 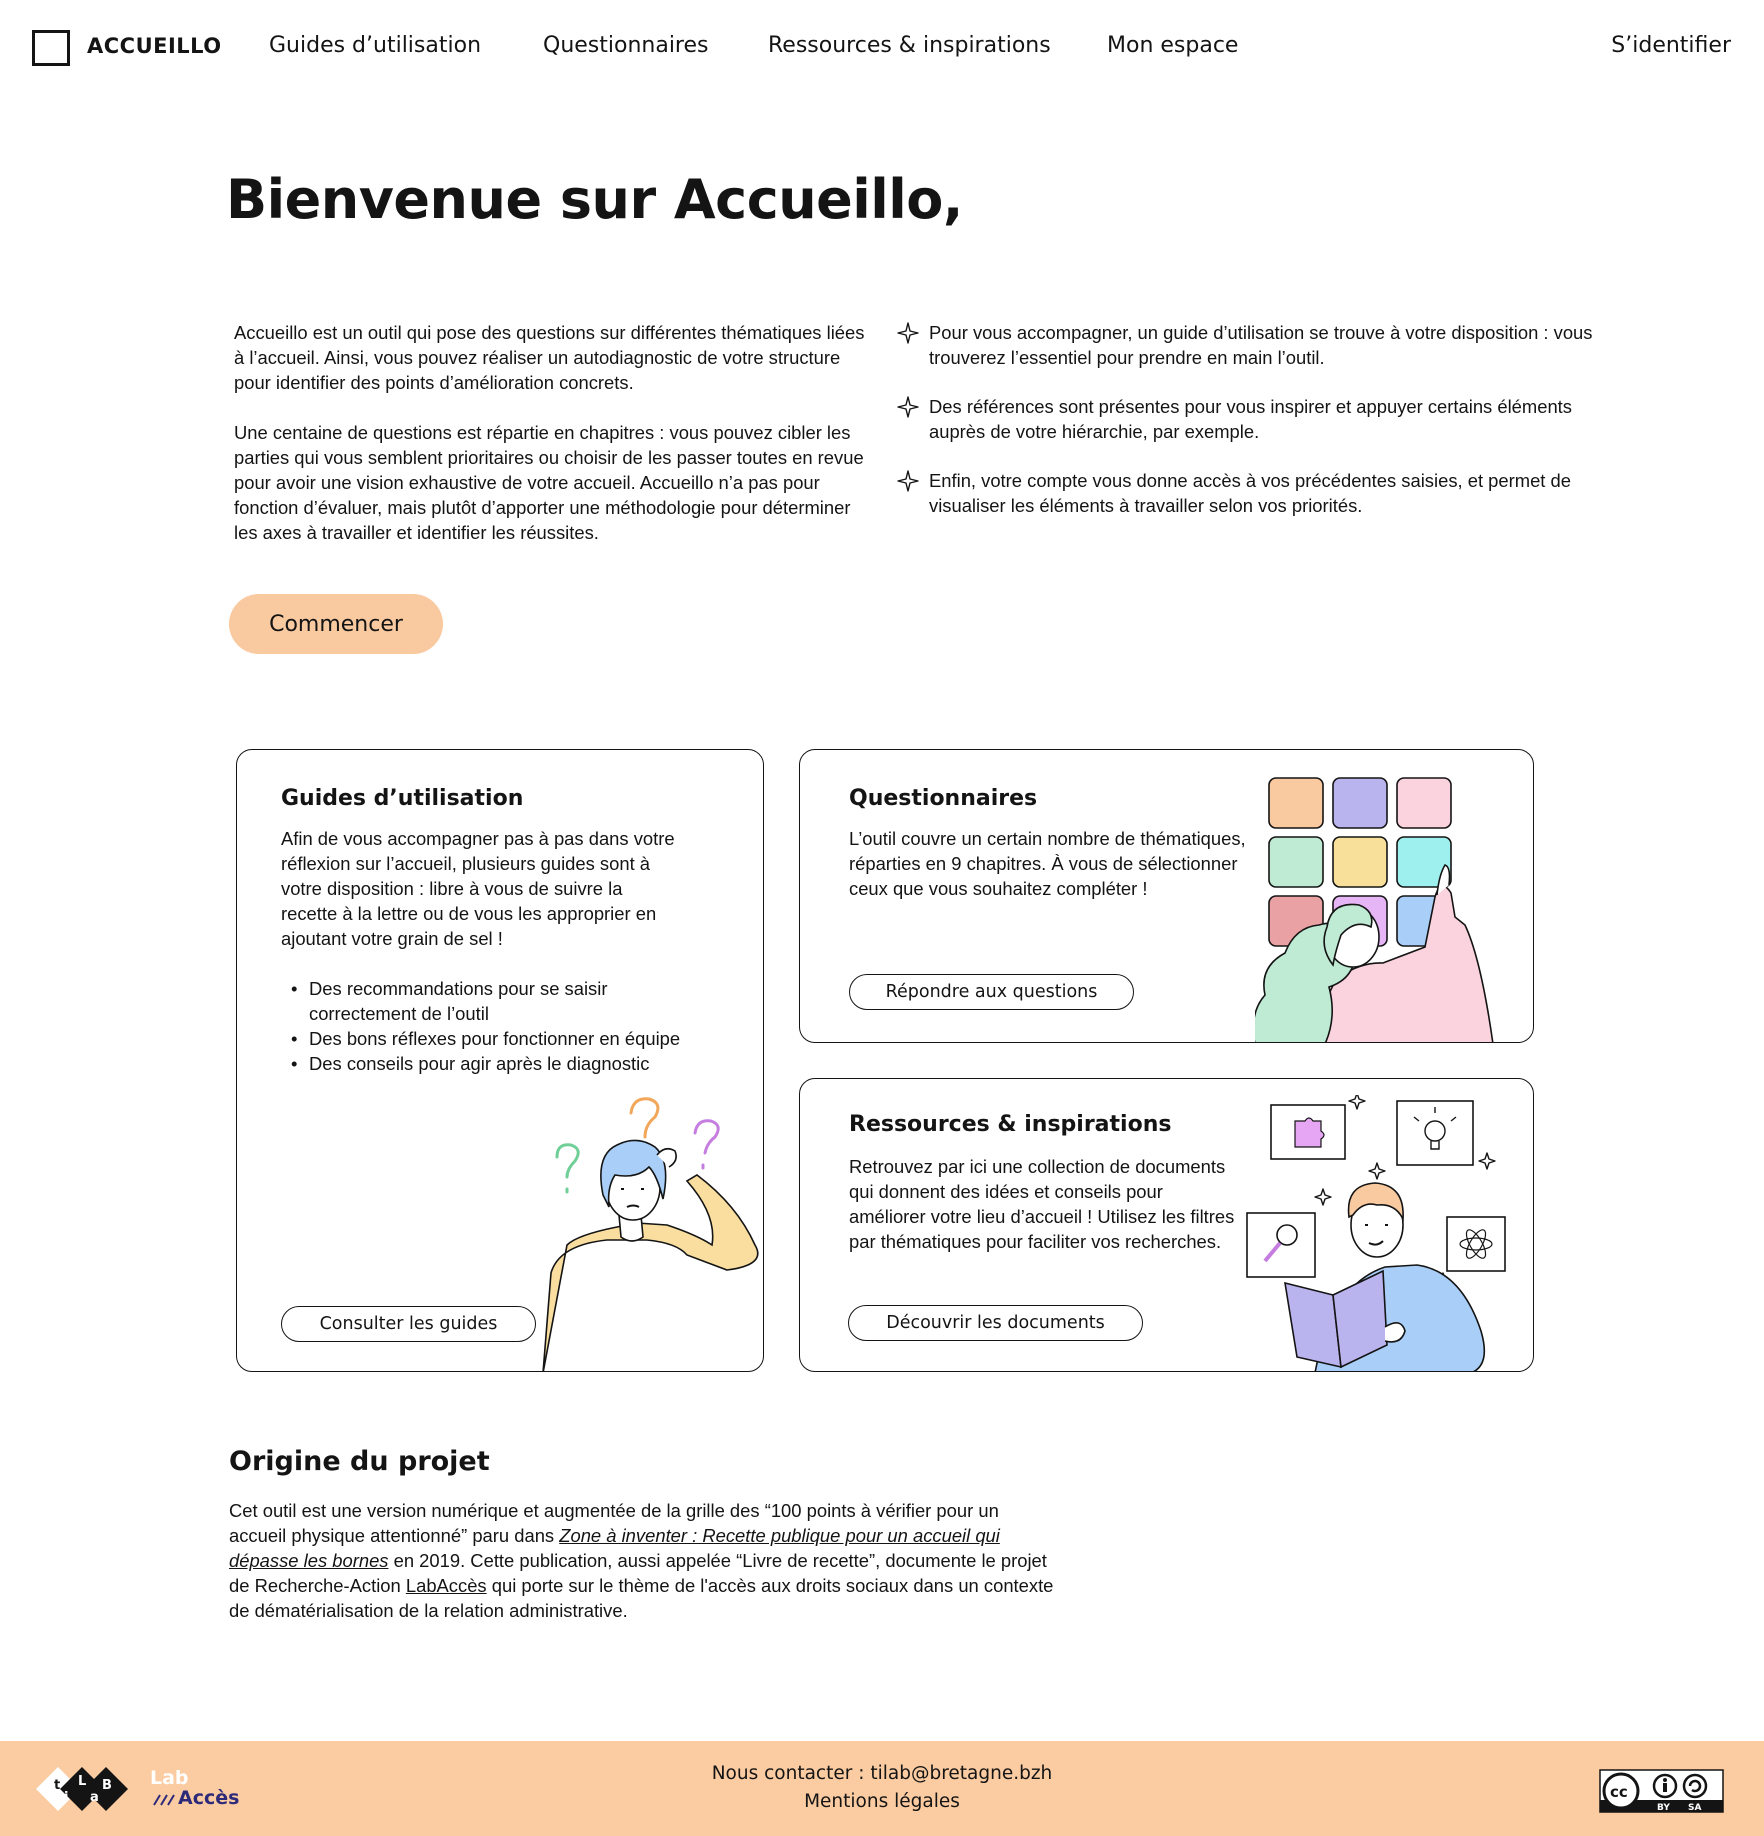 What do you see at coordinates (626, 45) in the screenshot?
I see `nav-link-questionnaires: Questionnaires` at bounding box center [626, 45].